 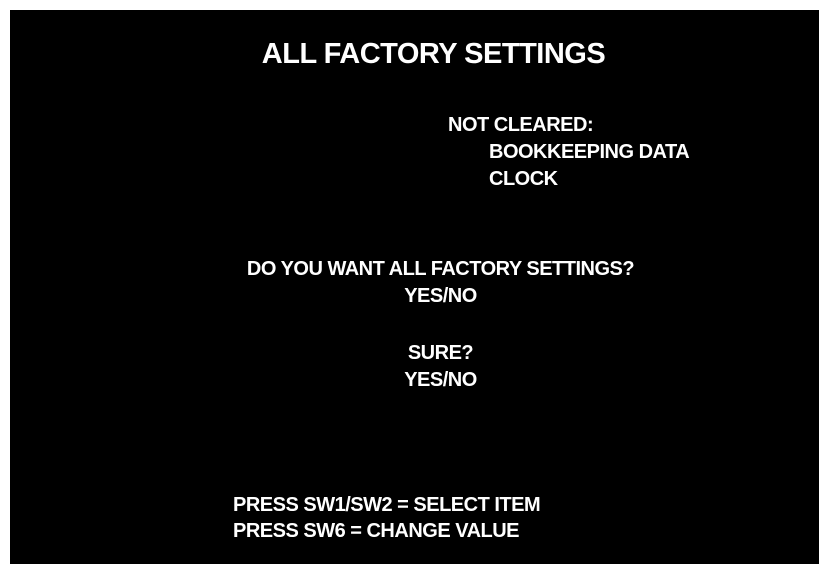 What do you see at coordinates (433, 54) in the screenshot?
I see `screen-title: ALL FACTORY SETTINGS` at bounding box center [433, 54].